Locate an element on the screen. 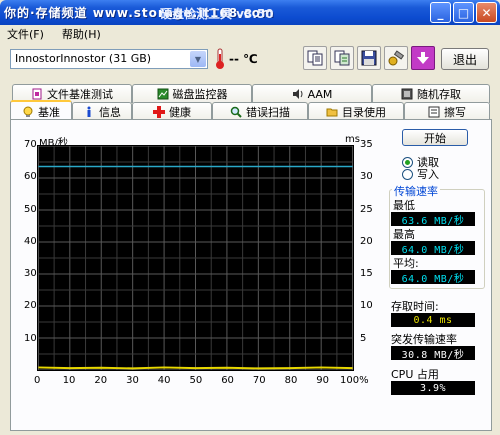 The image size is (500, 435). y-tick-left: 40 is located at coordinates (30, 241).